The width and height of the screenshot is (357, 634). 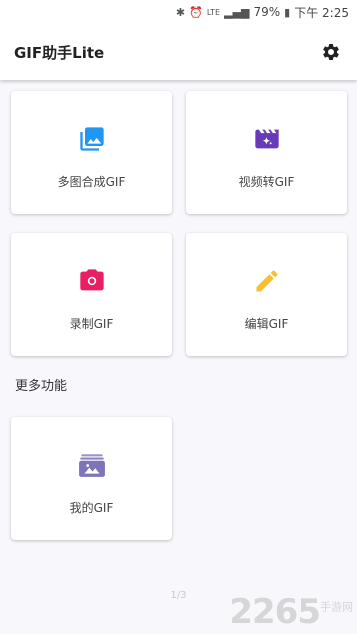 I want to click on bluetooth-icon: ✱, so click(x=180, y=12).